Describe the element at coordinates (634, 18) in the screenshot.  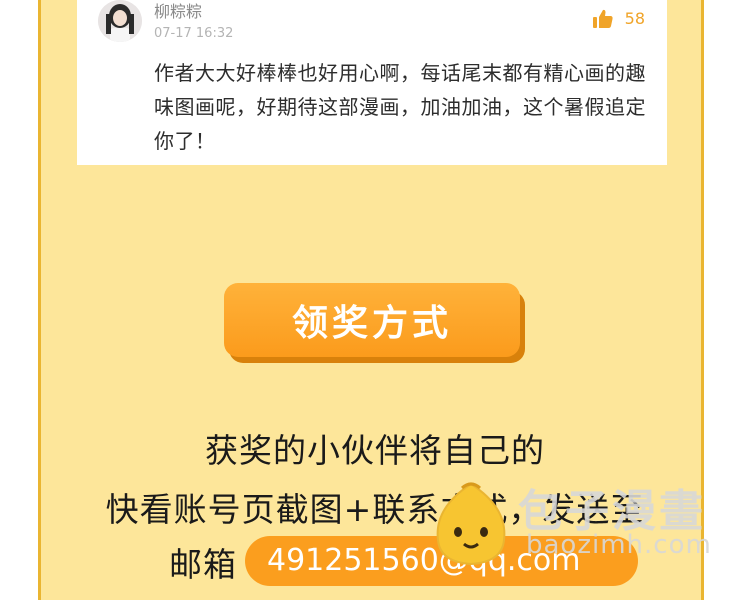
I see `like-count: 58` at that location.